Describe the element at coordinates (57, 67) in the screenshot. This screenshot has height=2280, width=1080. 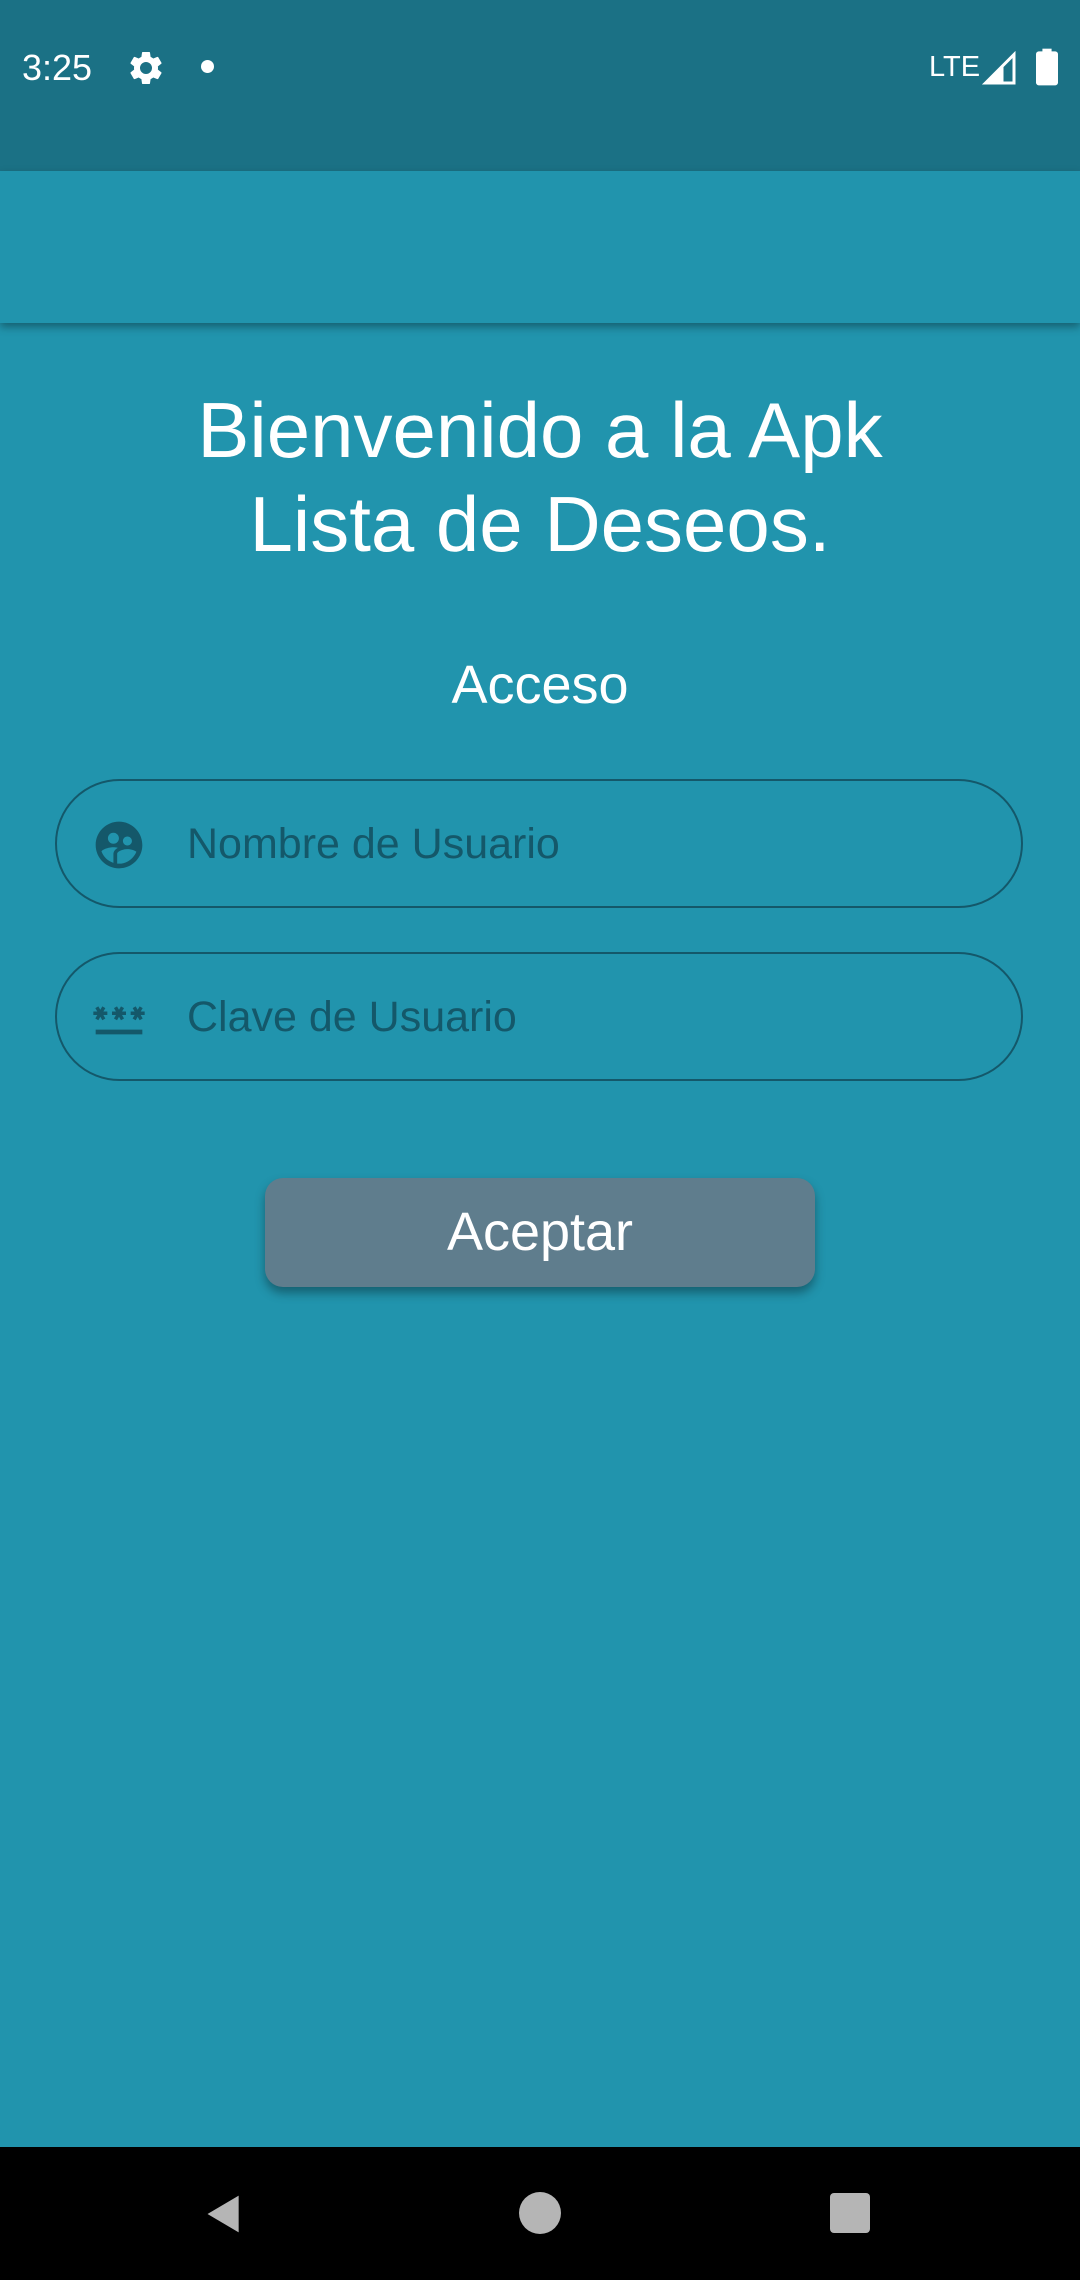
I see `status-time: 3:25` at that location.